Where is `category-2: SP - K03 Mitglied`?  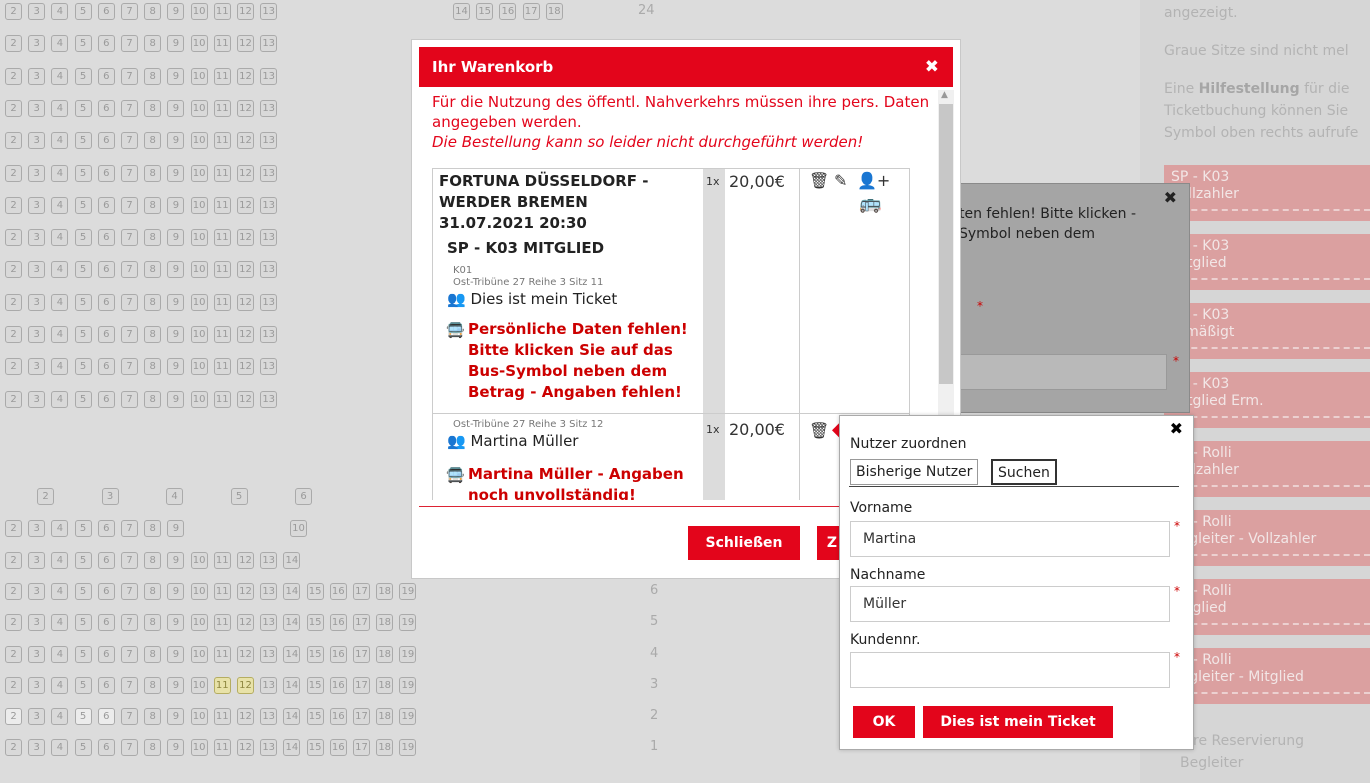
category-2: SP - K03 Mitglied is located at coordinates (1267, 262).